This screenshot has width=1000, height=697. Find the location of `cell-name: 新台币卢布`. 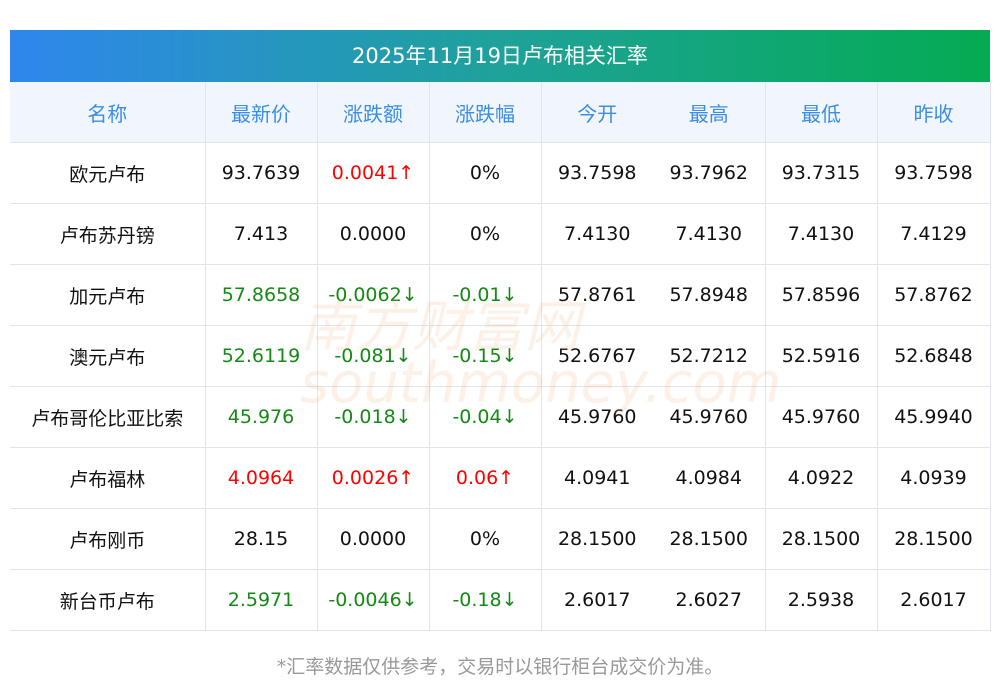

cell-name: 新台币卢布 is located at coordinates (107, 600).